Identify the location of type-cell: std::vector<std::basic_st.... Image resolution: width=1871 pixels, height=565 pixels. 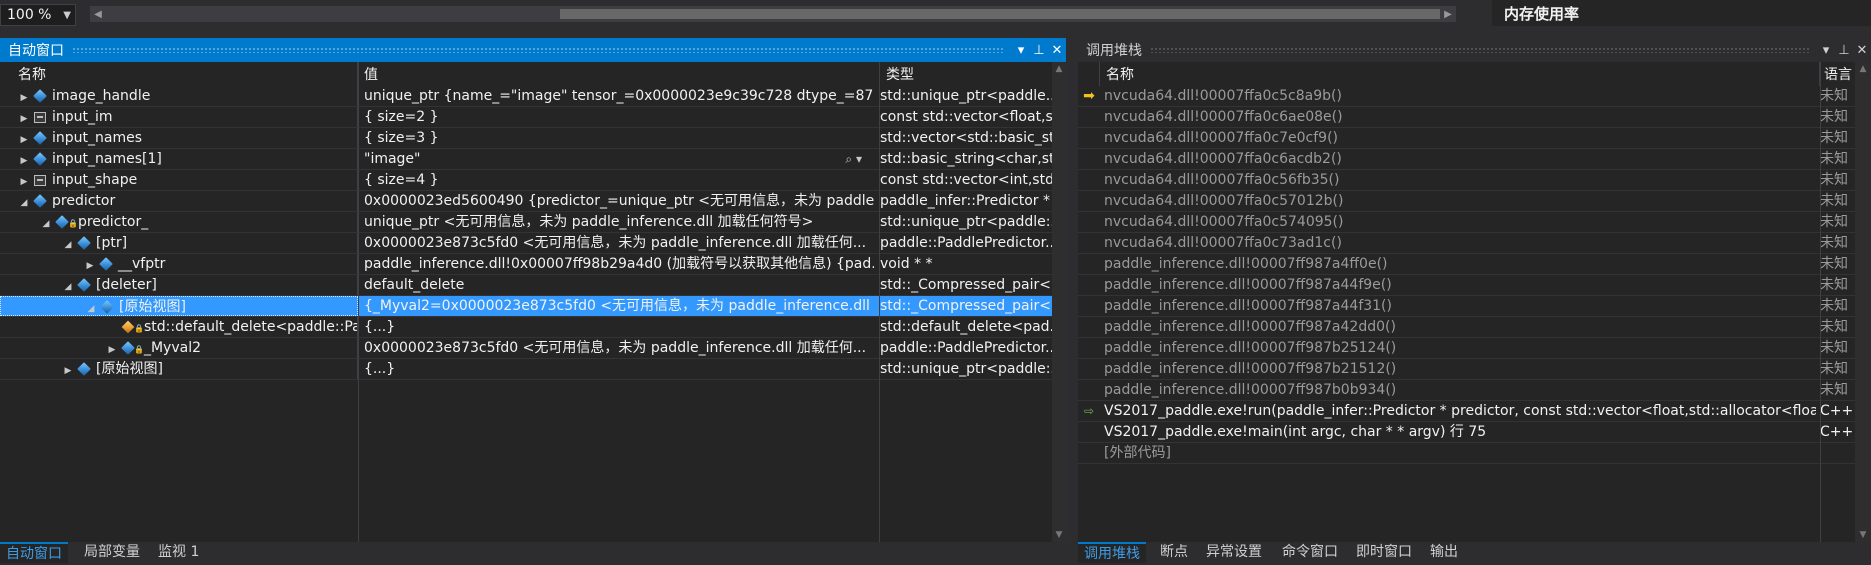
(966, 138).